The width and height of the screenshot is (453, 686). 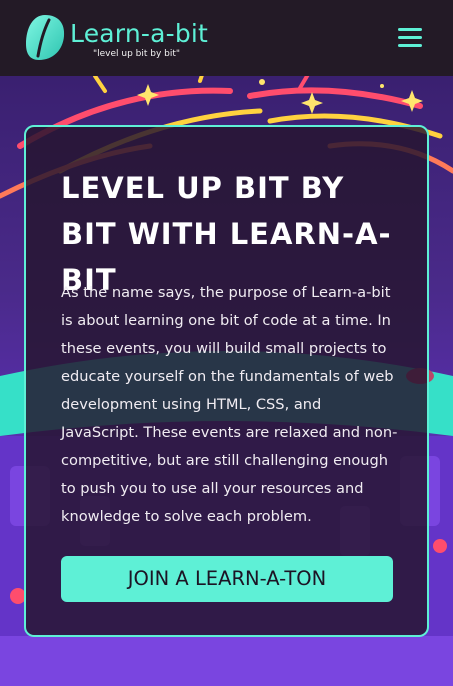 I want to click on site-header: Learn-a-bit "level up bit by bit", so click(x=226, y=38).